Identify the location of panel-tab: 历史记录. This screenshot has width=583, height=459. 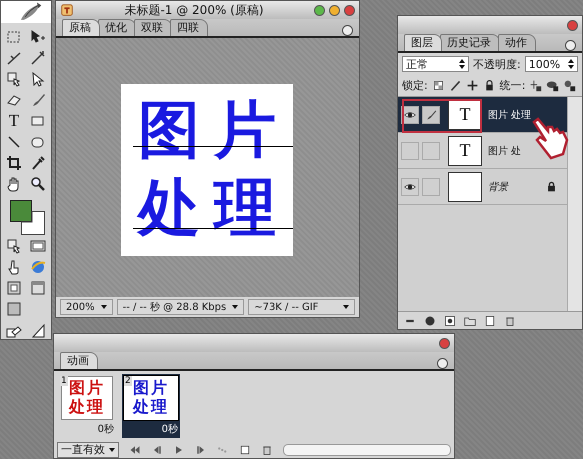
(470, 42).